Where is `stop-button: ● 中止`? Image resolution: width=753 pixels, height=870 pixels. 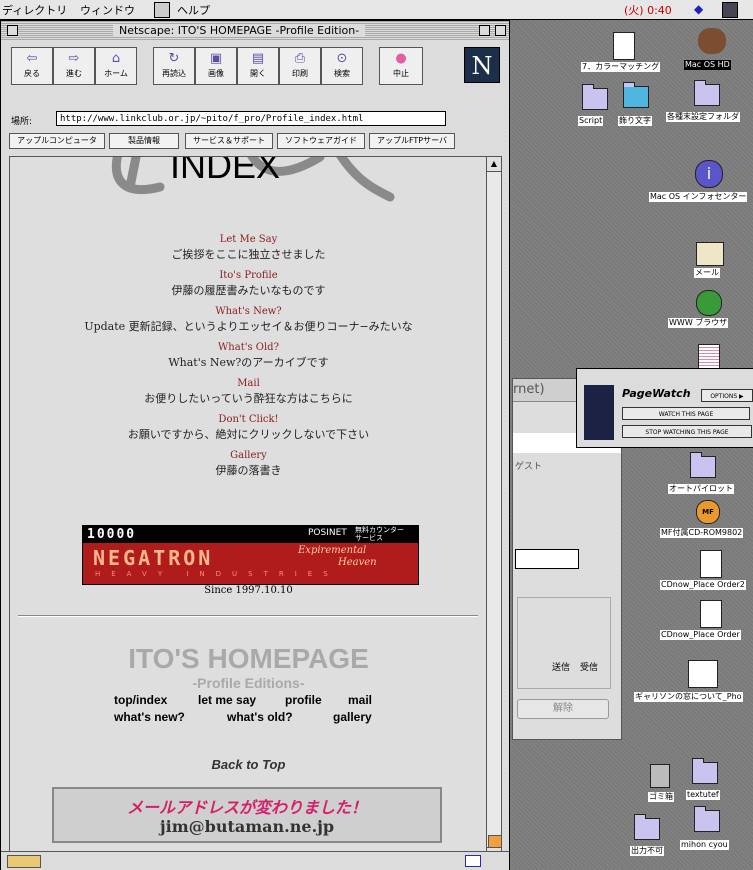 stop-button: ● 中止 is located at coordinates (401, 66).